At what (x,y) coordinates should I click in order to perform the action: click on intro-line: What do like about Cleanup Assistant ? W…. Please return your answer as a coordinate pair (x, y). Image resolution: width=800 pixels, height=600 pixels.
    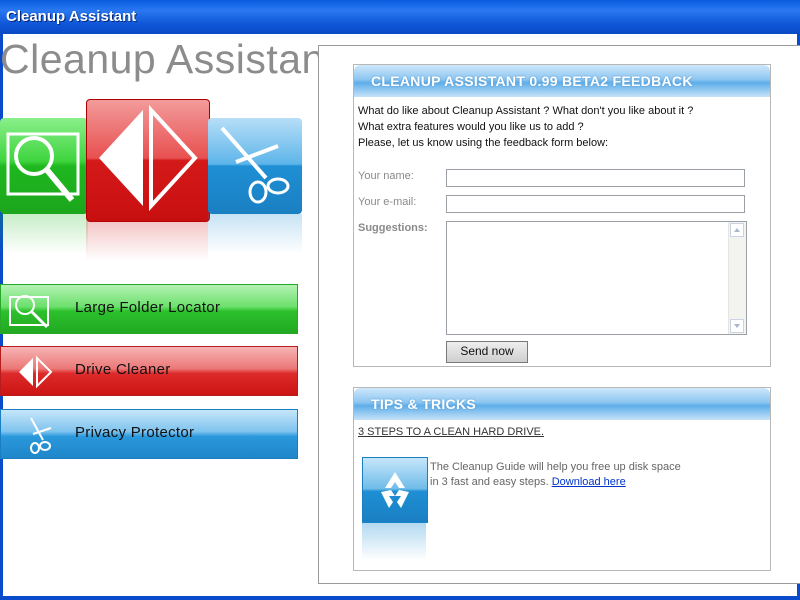
    Looking at the image, I should click on (526, 111).